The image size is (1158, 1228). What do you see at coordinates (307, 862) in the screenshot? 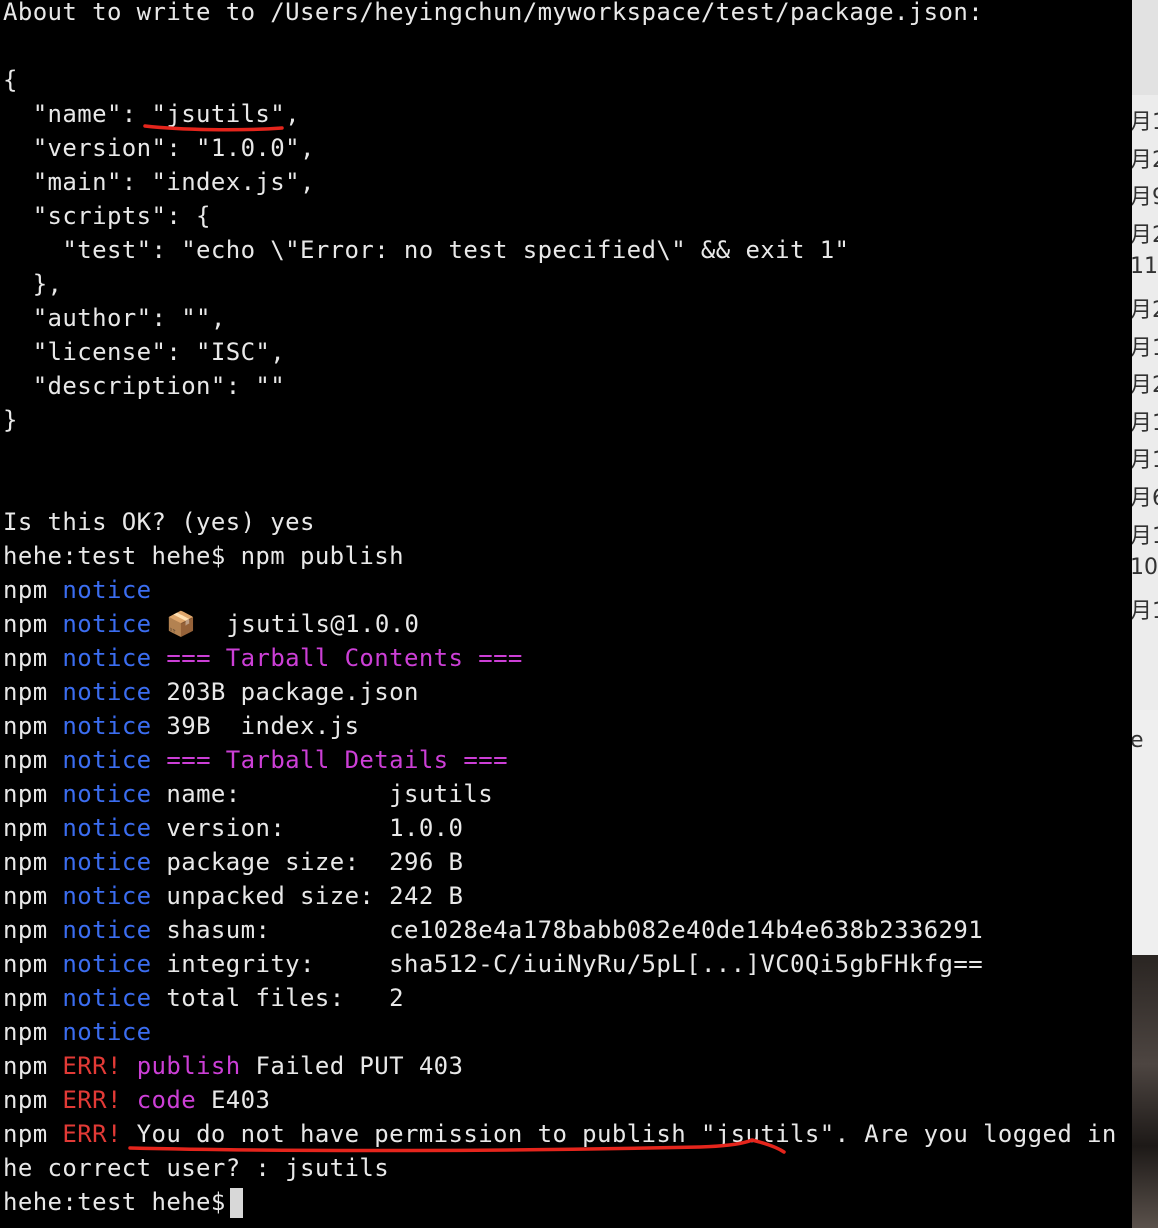
I see `notice-text: package size: 296 B` at bounding box center [307, 862].